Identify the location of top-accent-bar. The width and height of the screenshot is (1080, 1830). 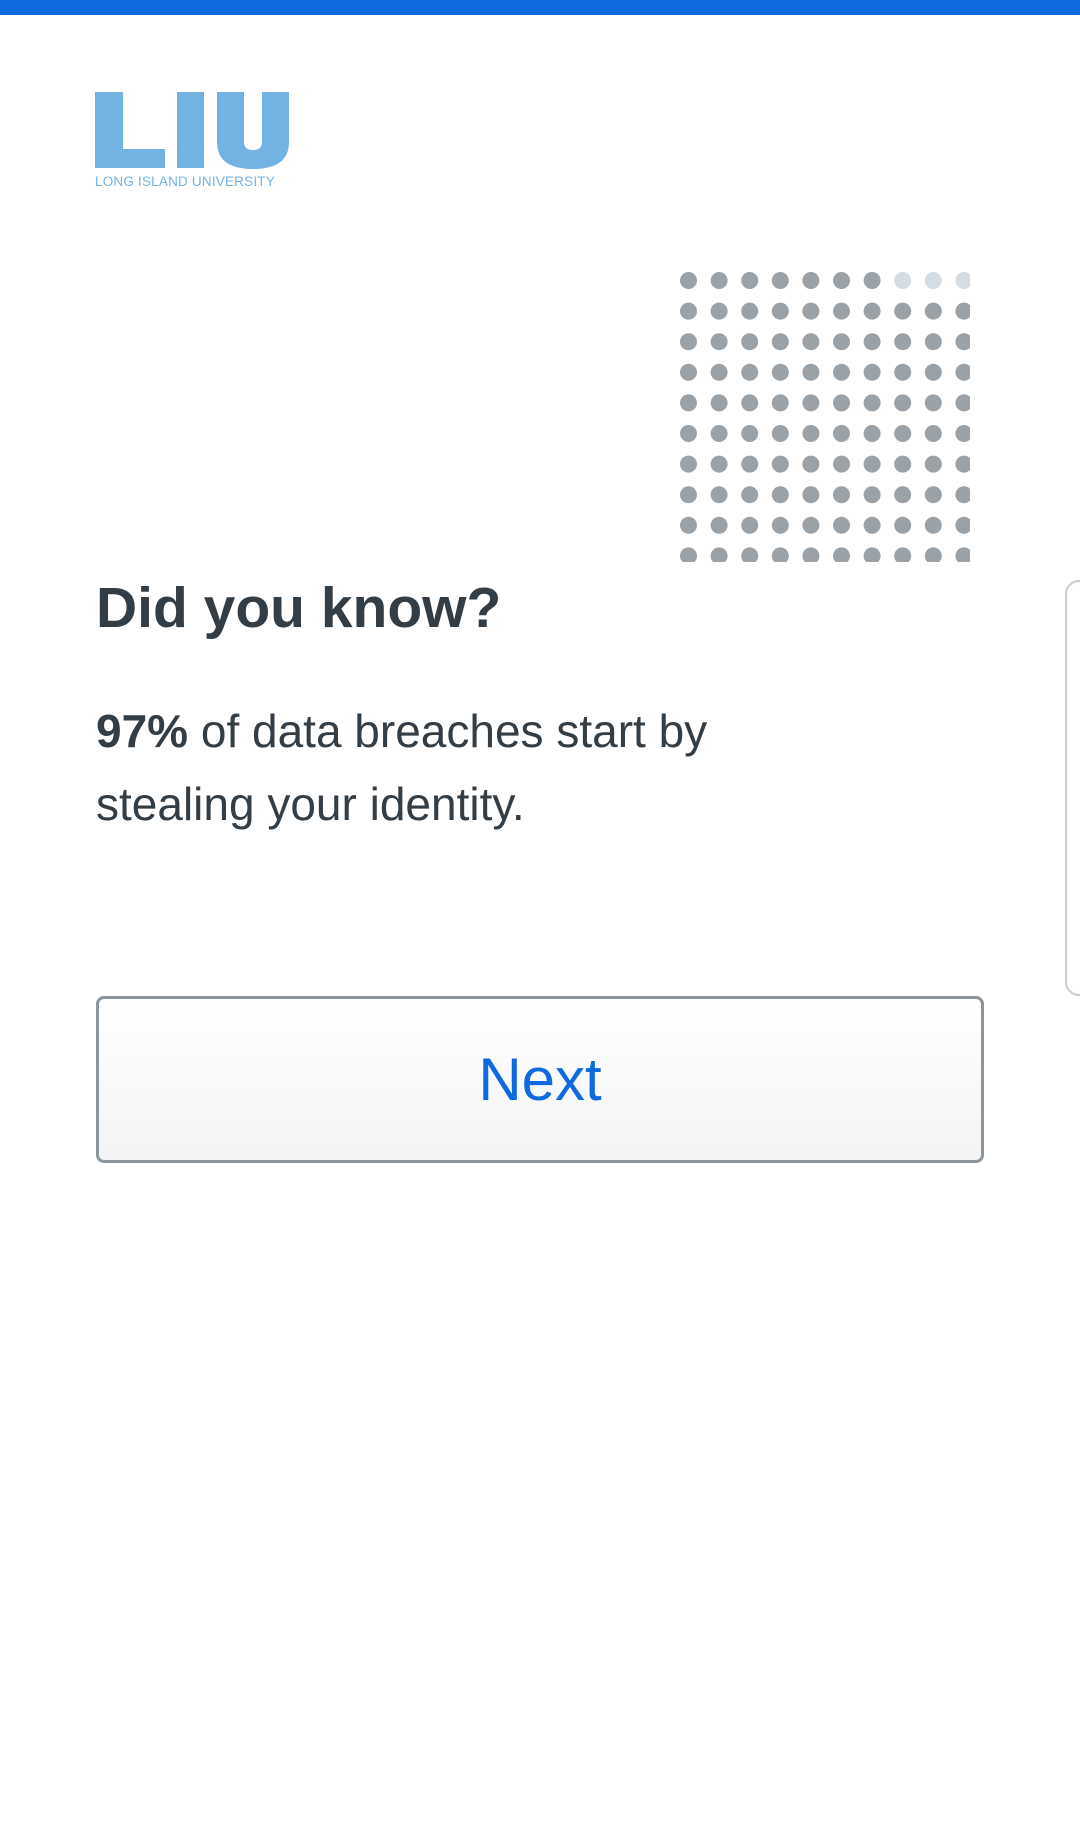
(540, 7).